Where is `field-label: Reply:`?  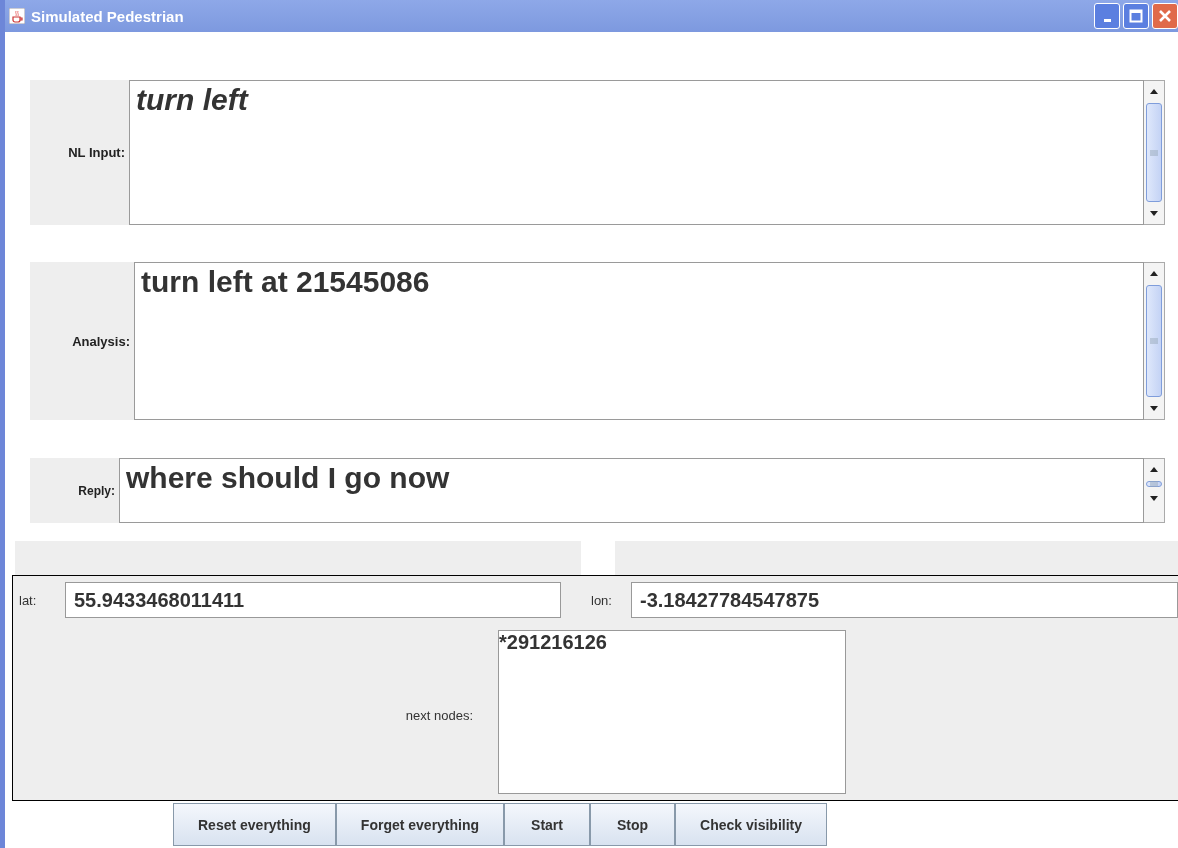 field-label: Reply: is located at coordinates (96, 490).